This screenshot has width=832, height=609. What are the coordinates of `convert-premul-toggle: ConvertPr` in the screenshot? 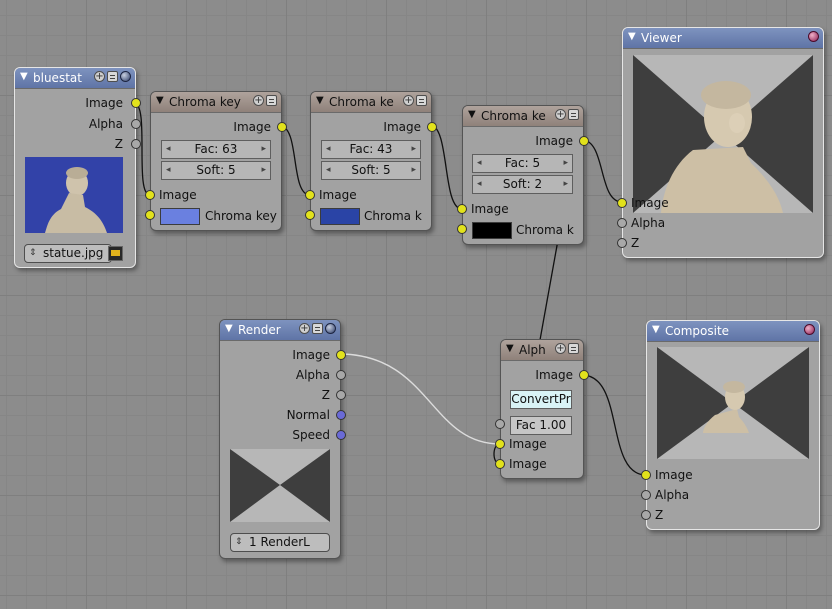 It's located at (541, 399).